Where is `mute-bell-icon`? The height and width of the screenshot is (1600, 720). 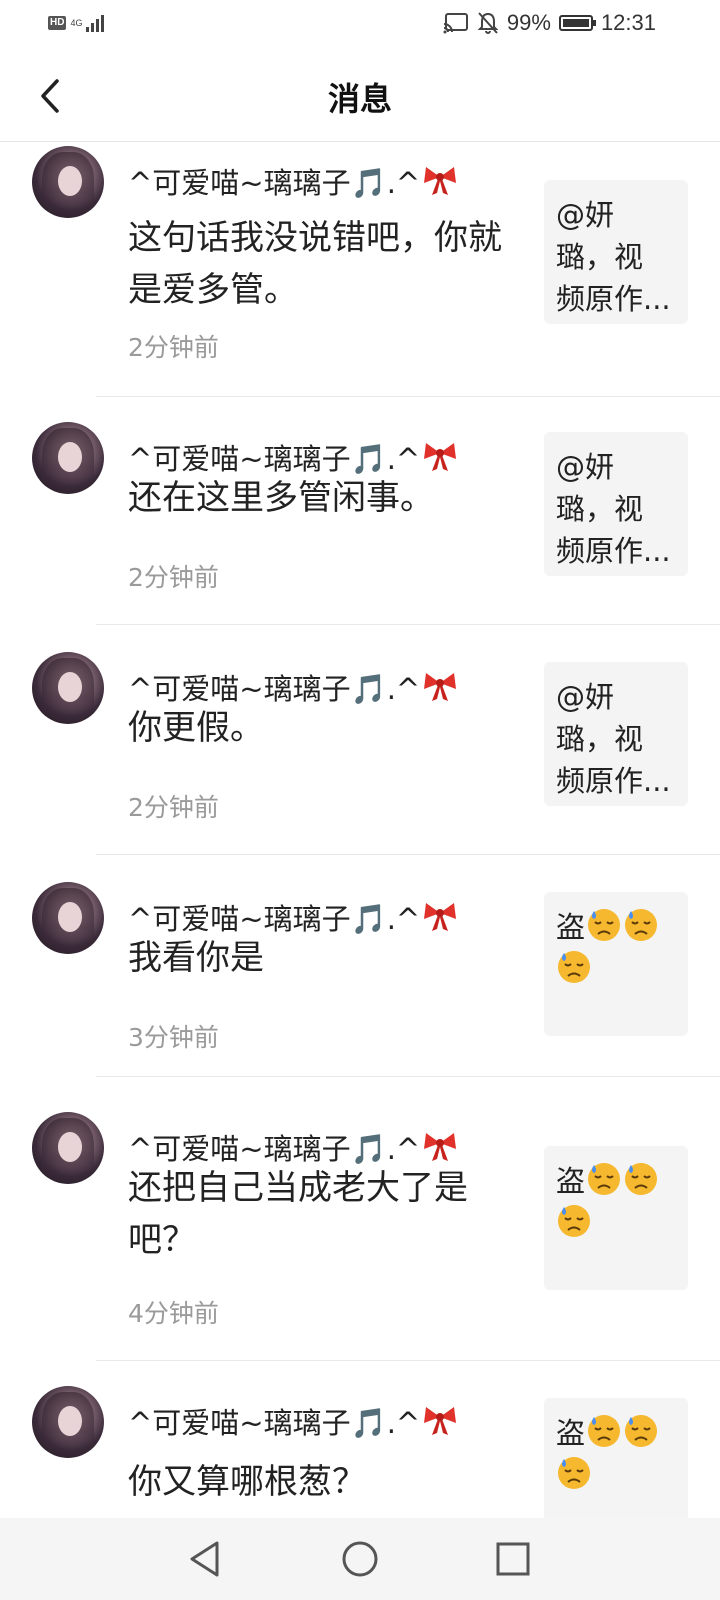 mute-bell-icon is located at coordinates (488, 23).